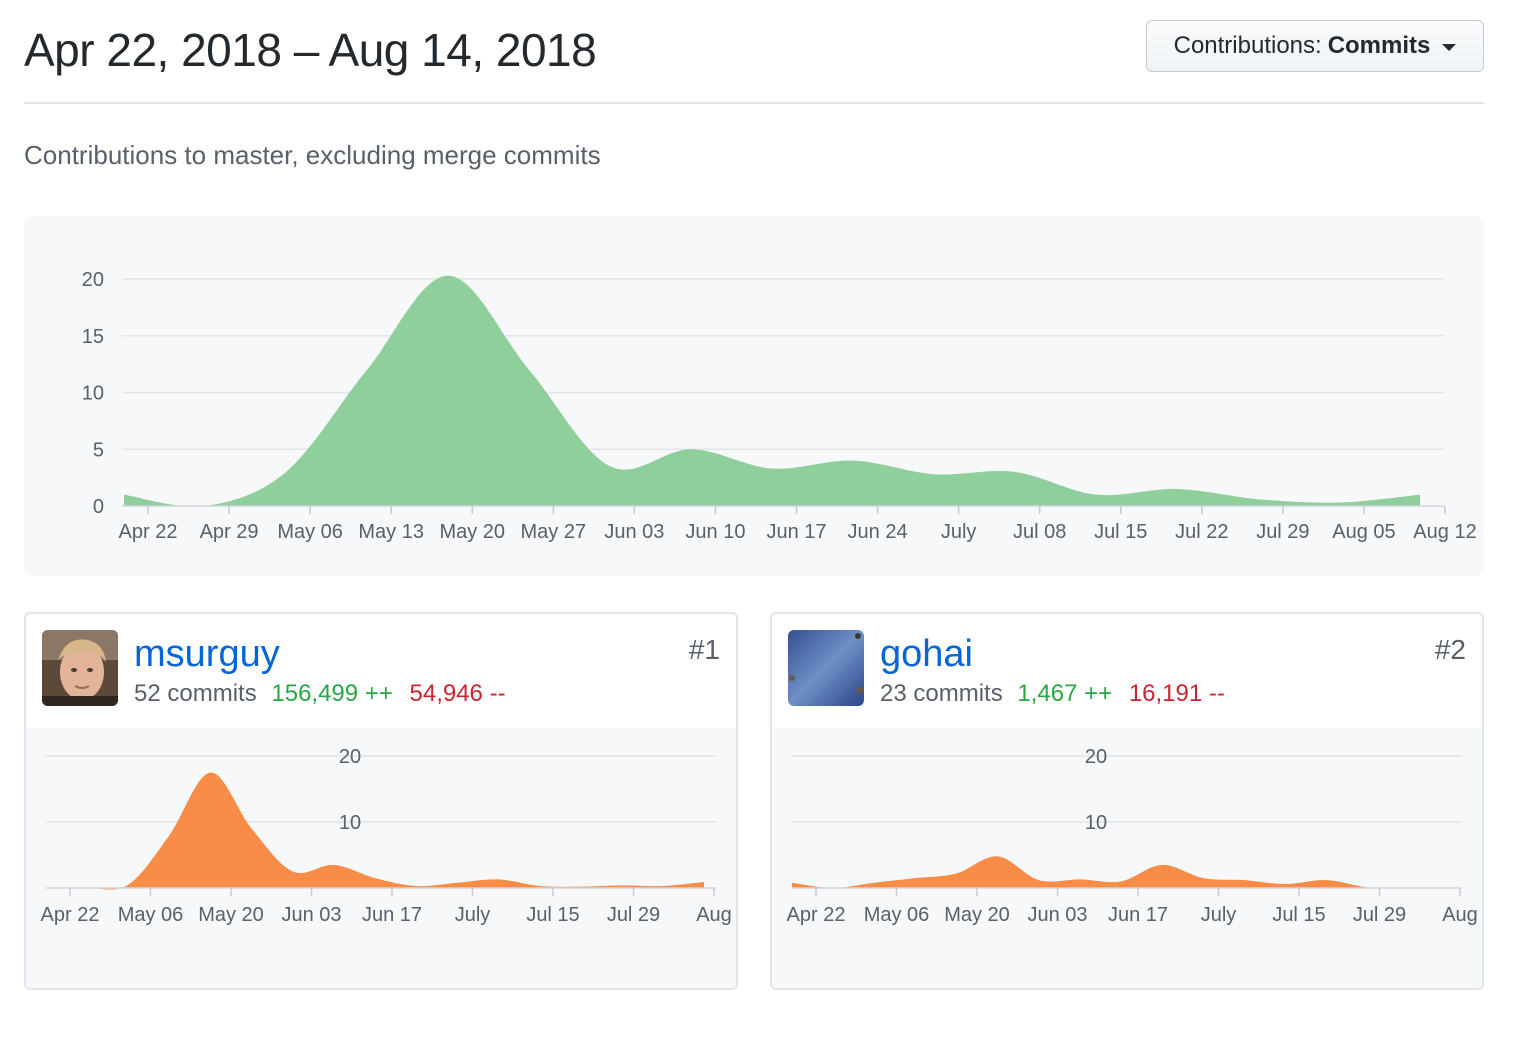 The image size is (1536, 1038). Describe the element at coordinates (332, 693) in the screenshot. I see `additions-count: 156,499 ++` at that location.